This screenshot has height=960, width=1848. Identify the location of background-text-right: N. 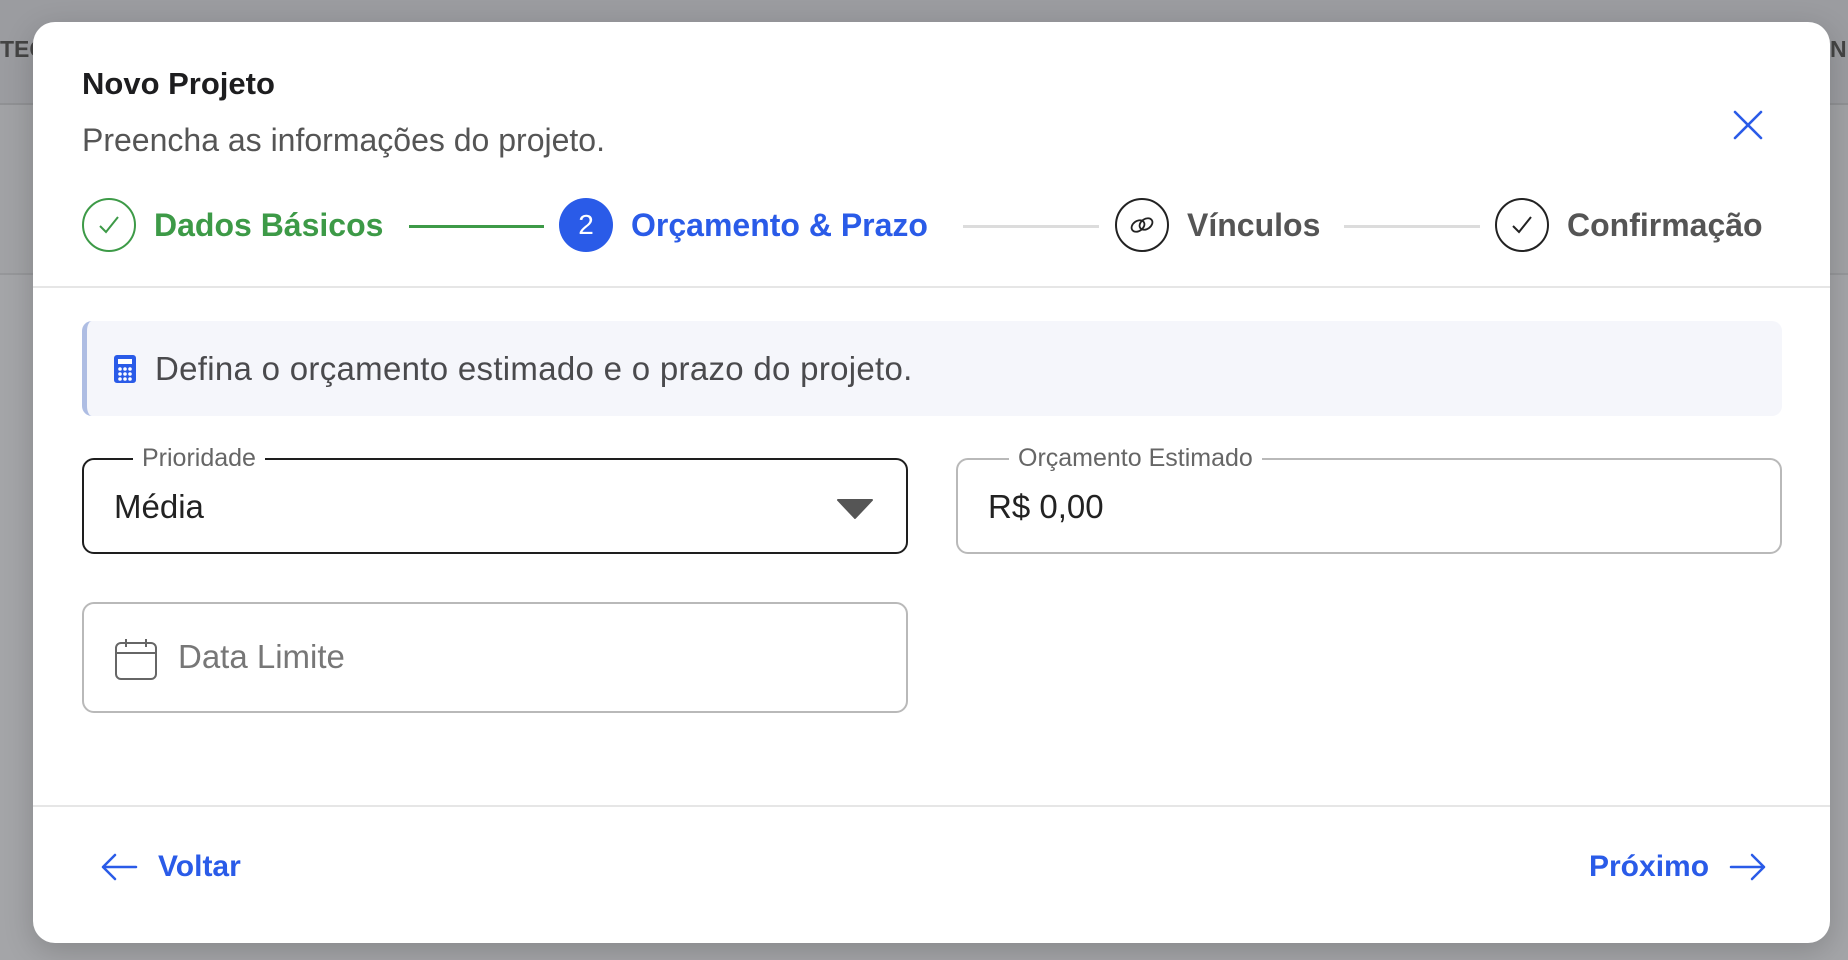
(1838, 49).